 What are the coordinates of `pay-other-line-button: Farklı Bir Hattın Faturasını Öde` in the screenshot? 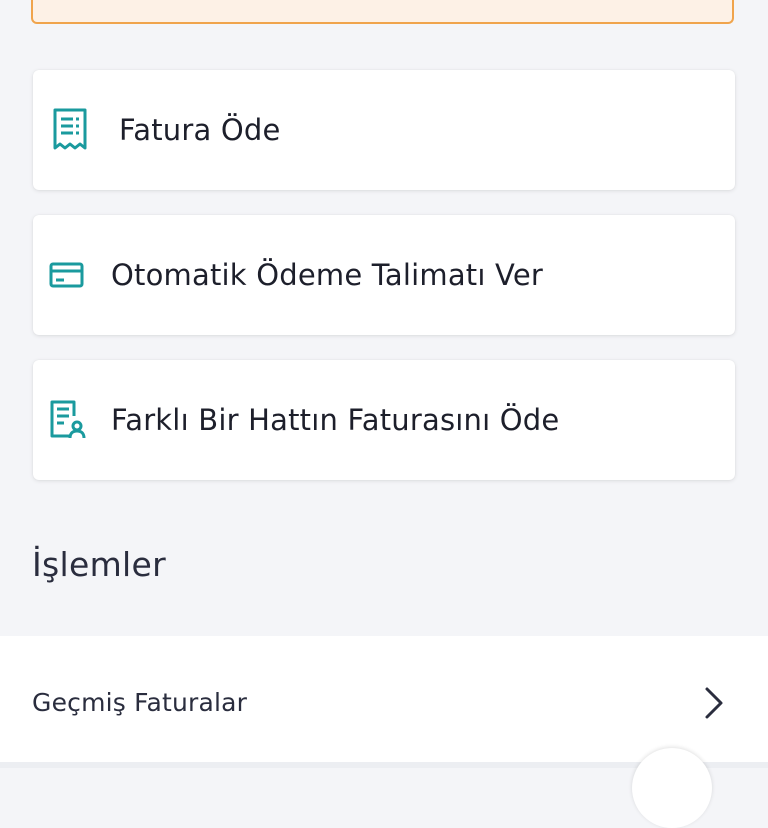 It's located at (384, 420).